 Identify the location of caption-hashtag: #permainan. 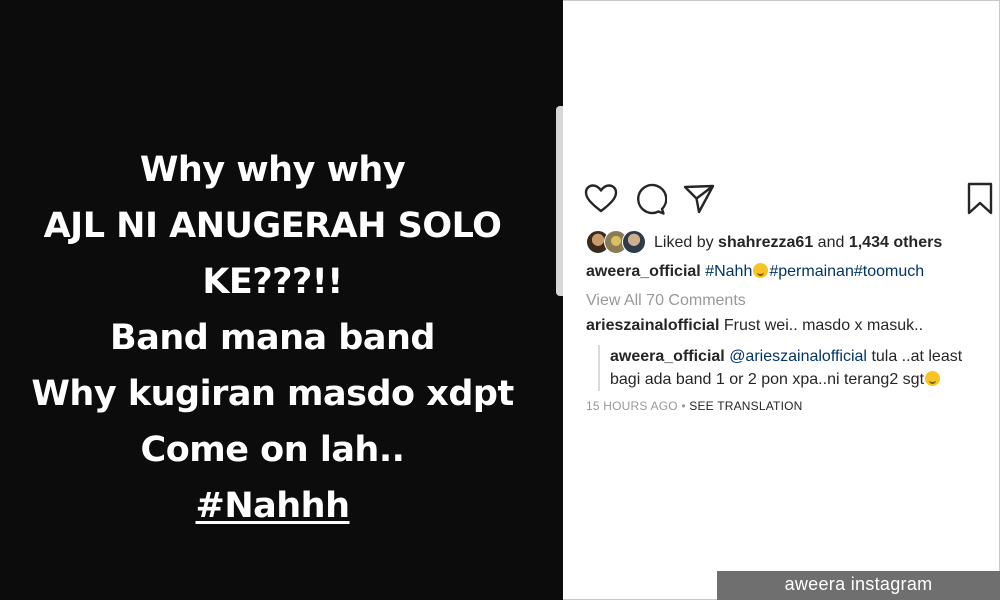
(811, 271).